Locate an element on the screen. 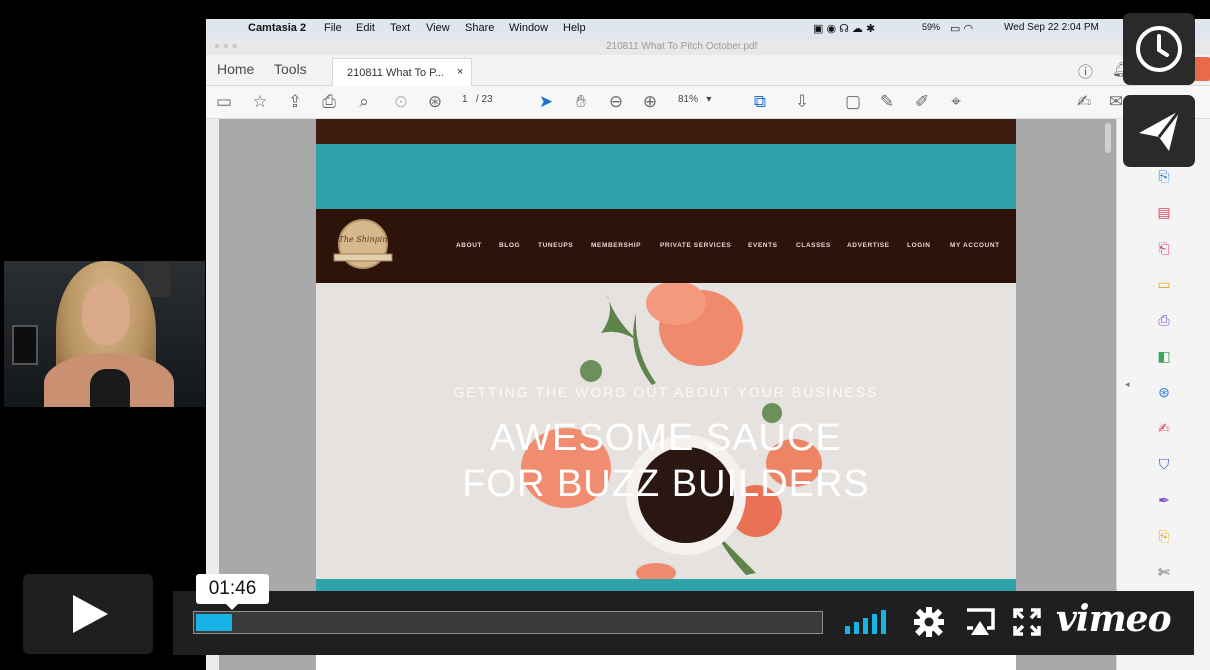  battery-level: 59% is located at coordinates (931, 27).